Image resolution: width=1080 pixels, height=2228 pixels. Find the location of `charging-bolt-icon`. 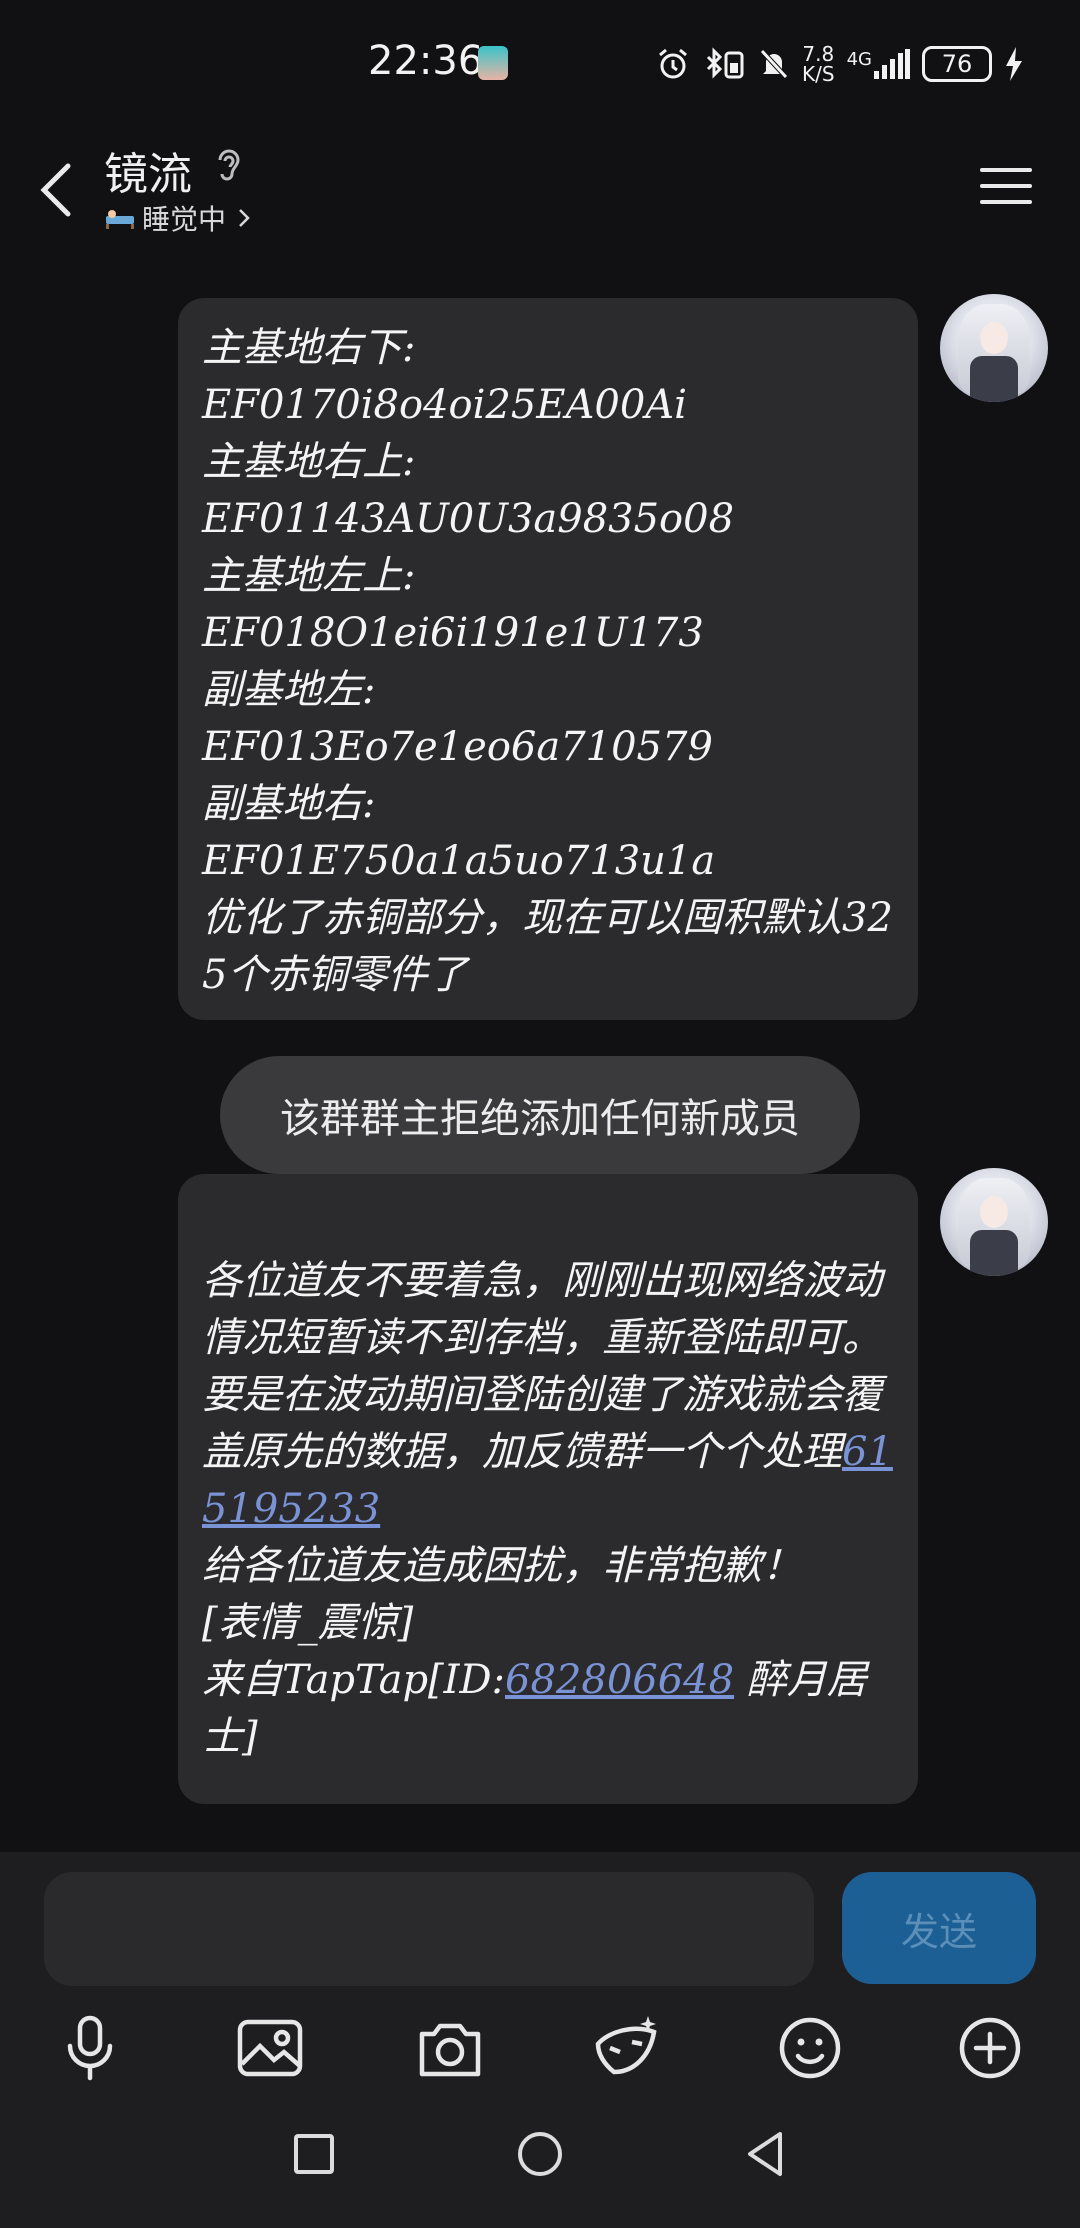

charging-bolt-icon is located at coordinates (1014, 64).